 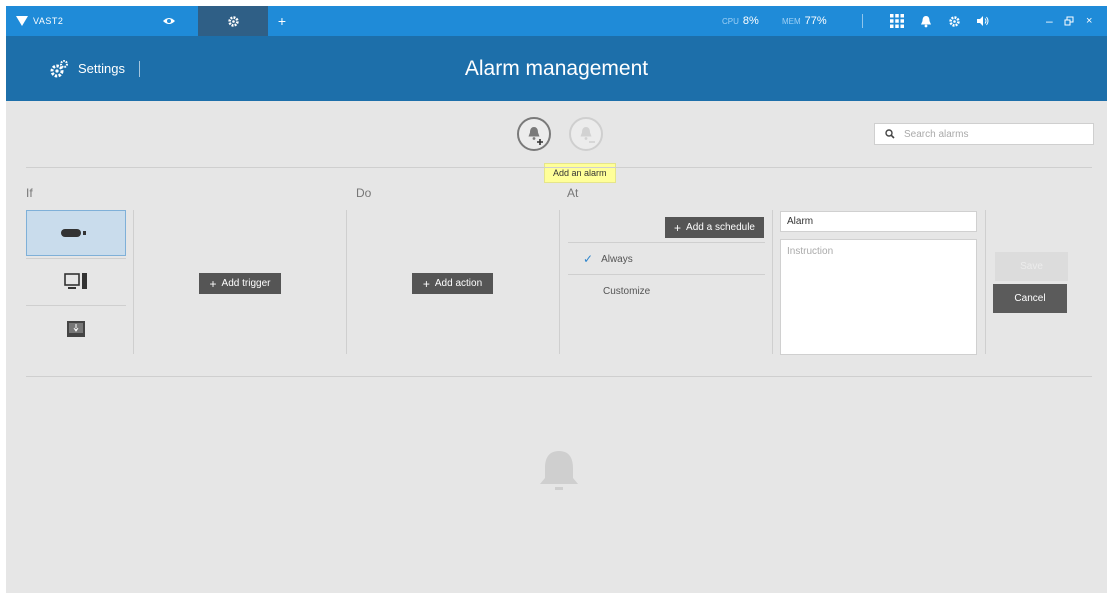 I want to click on settings-gear-icon, so click(x=59, y=68).